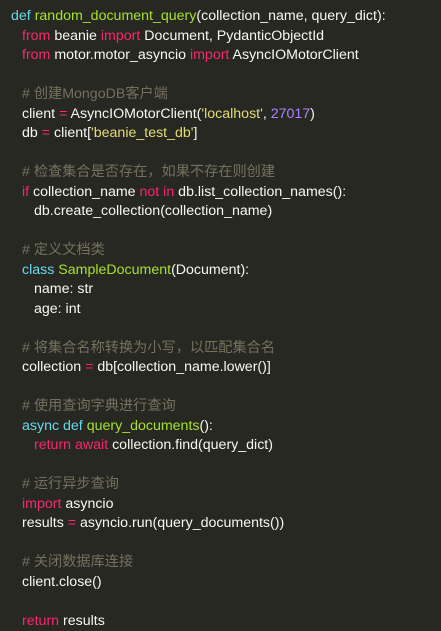  What do you see at coordinates (260, 192) in the screenshot?
I see `code-token: db.list_collection_names():` at bounding box center [260, 192].